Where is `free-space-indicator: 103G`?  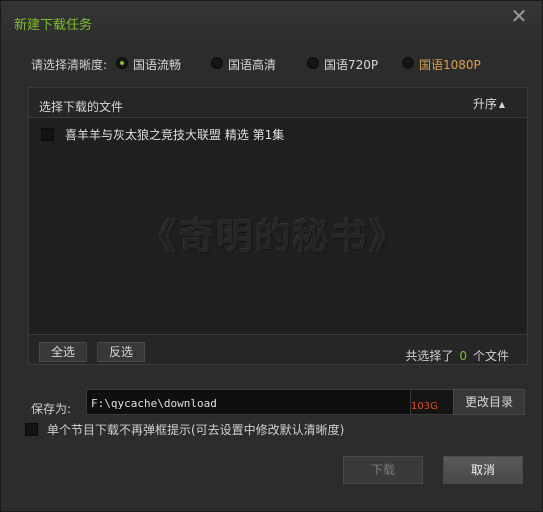 free-space-indicator: 103G is located at coordinates (432, 402).